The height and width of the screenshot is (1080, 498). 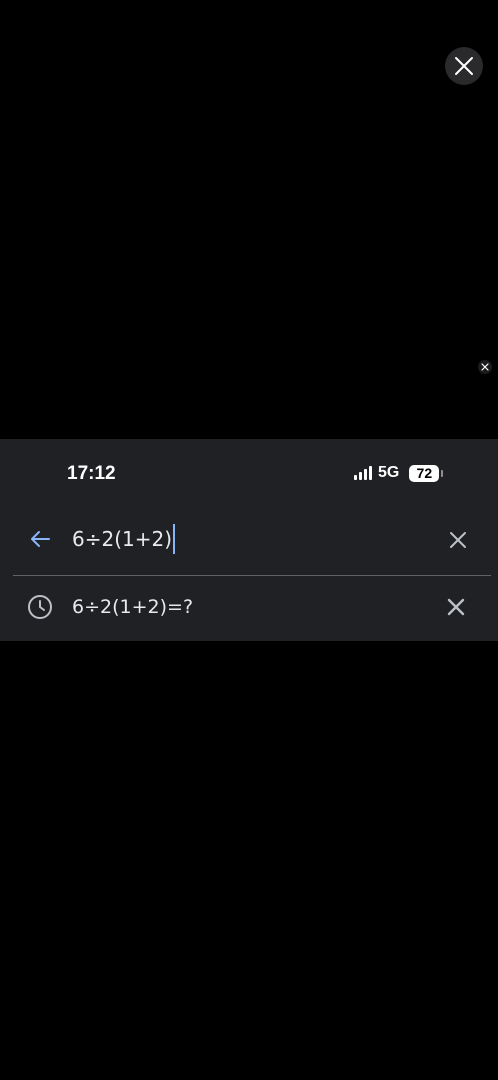 I want to click on battery-level: 72, so click(x=424, y=473).